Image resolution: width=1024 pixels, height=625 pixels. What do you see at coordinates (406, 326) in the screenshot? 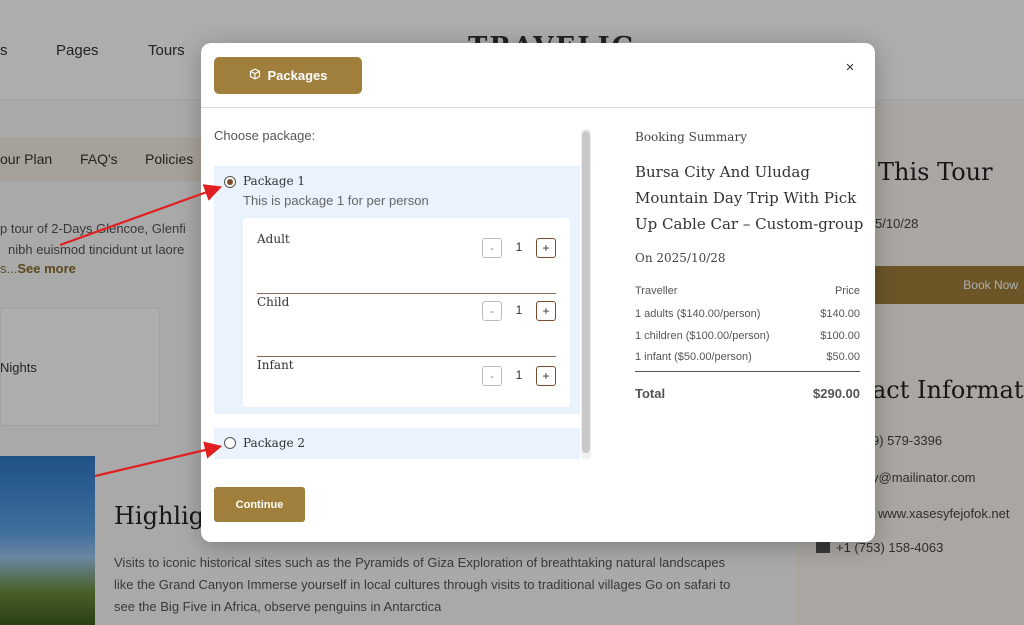
I see `traveller-row-child: Child - 1 +` at bounding box center [406, 326].